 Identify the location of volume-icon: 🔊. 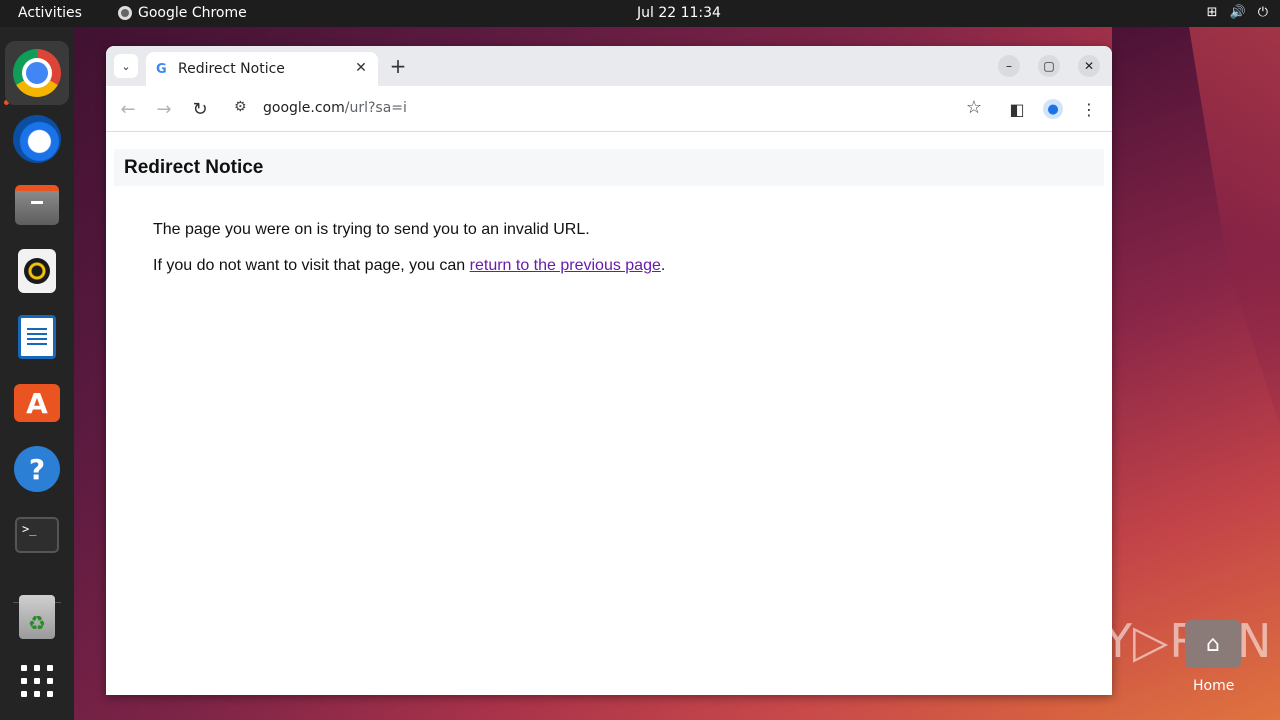
(1237, 12).